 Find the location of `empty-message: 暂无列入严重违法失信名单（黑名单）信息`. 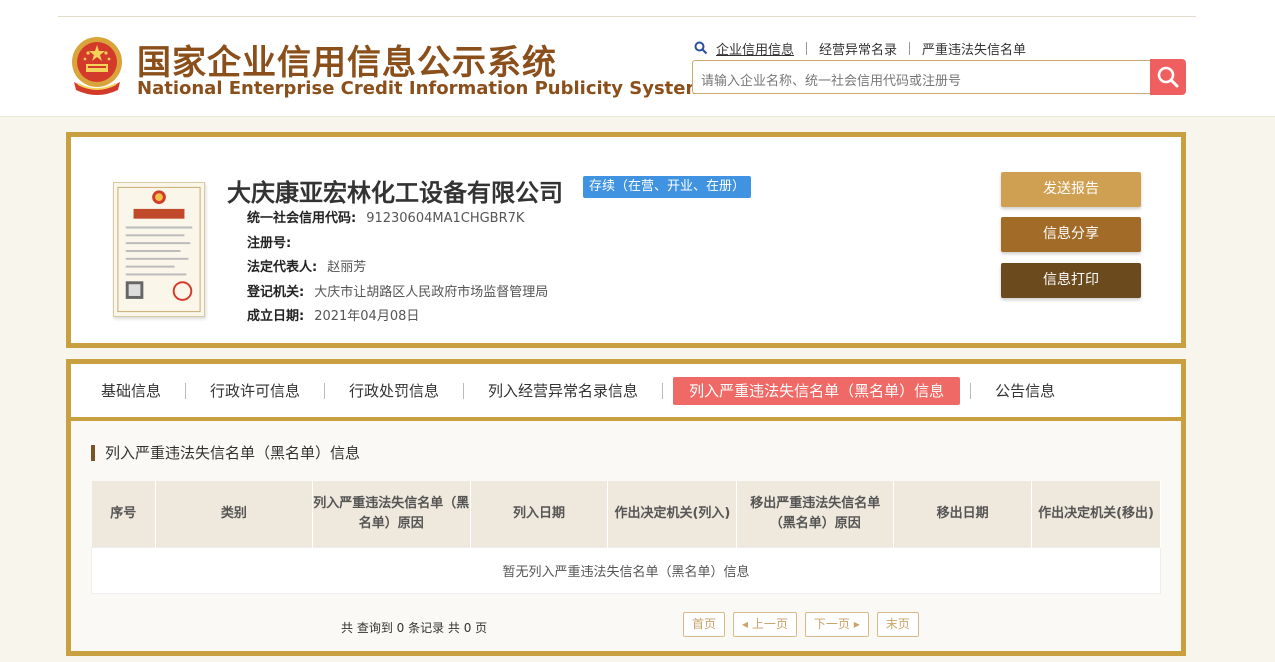

empty-message: 暂无列入严重违法失信名单（黑名单）信息 is located at coordinates (626, 570).